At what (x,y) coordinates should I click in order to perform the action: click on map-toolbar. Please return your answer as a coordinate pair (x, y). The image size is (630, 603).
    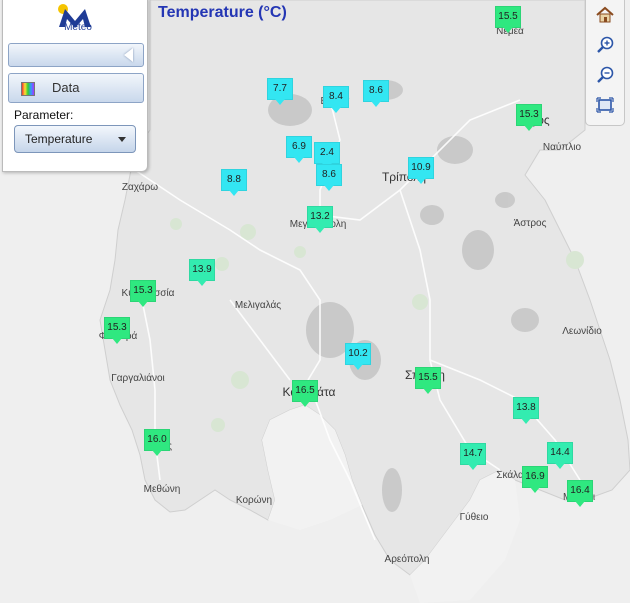
    Looking at the image, I should click on (605, 63).